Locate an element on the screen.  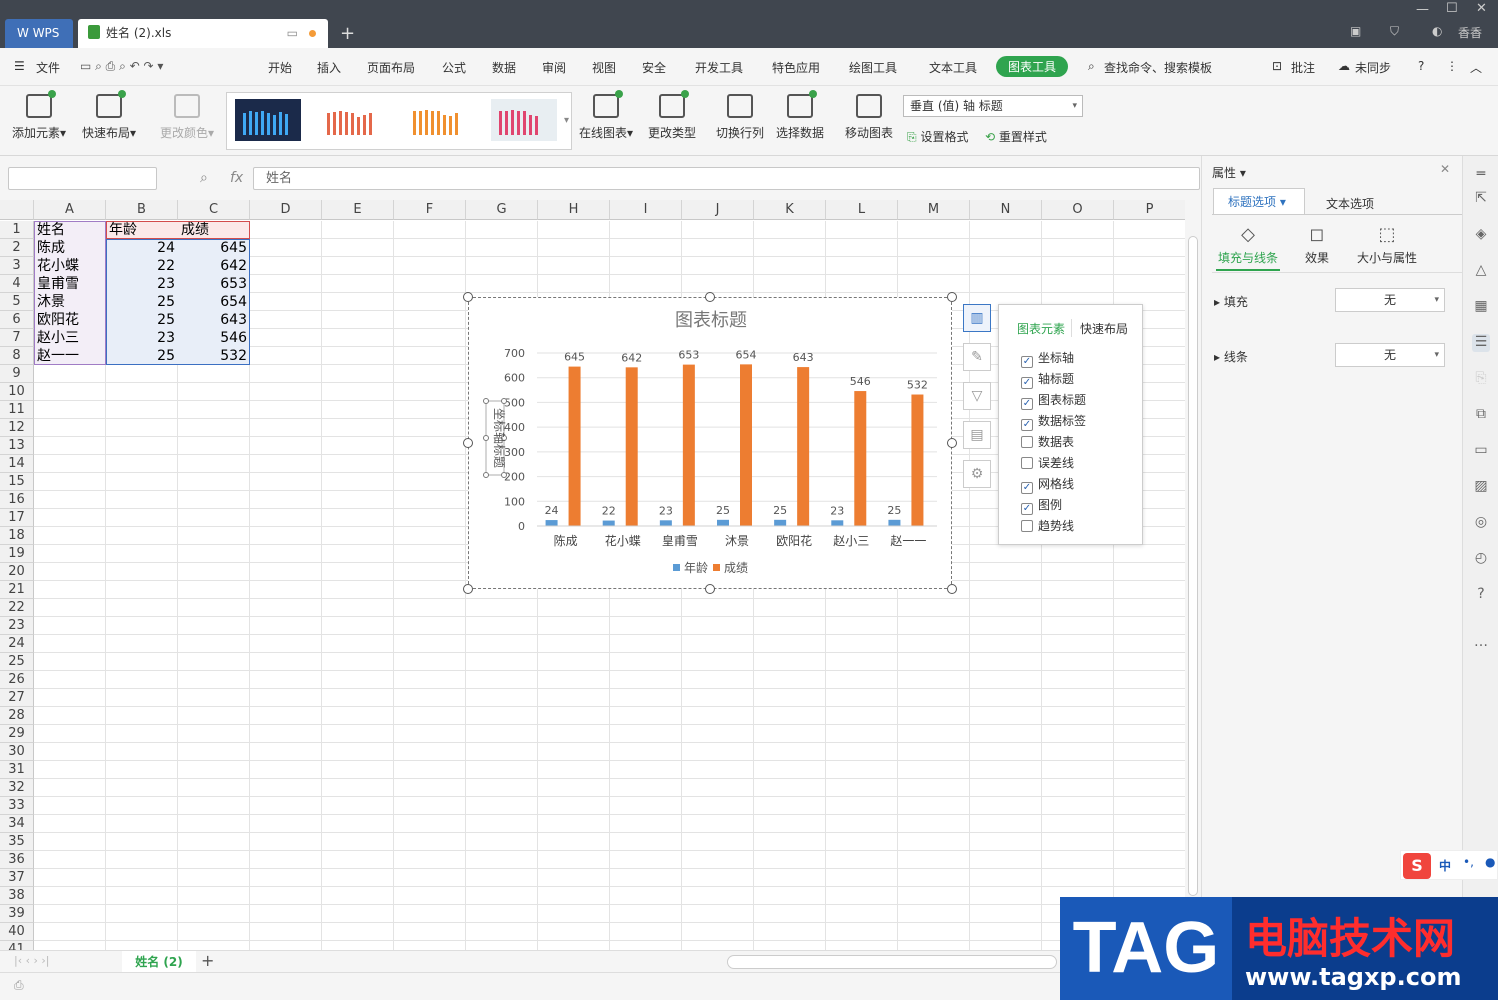
chart-style-orange is located at coordinates (438, 120).